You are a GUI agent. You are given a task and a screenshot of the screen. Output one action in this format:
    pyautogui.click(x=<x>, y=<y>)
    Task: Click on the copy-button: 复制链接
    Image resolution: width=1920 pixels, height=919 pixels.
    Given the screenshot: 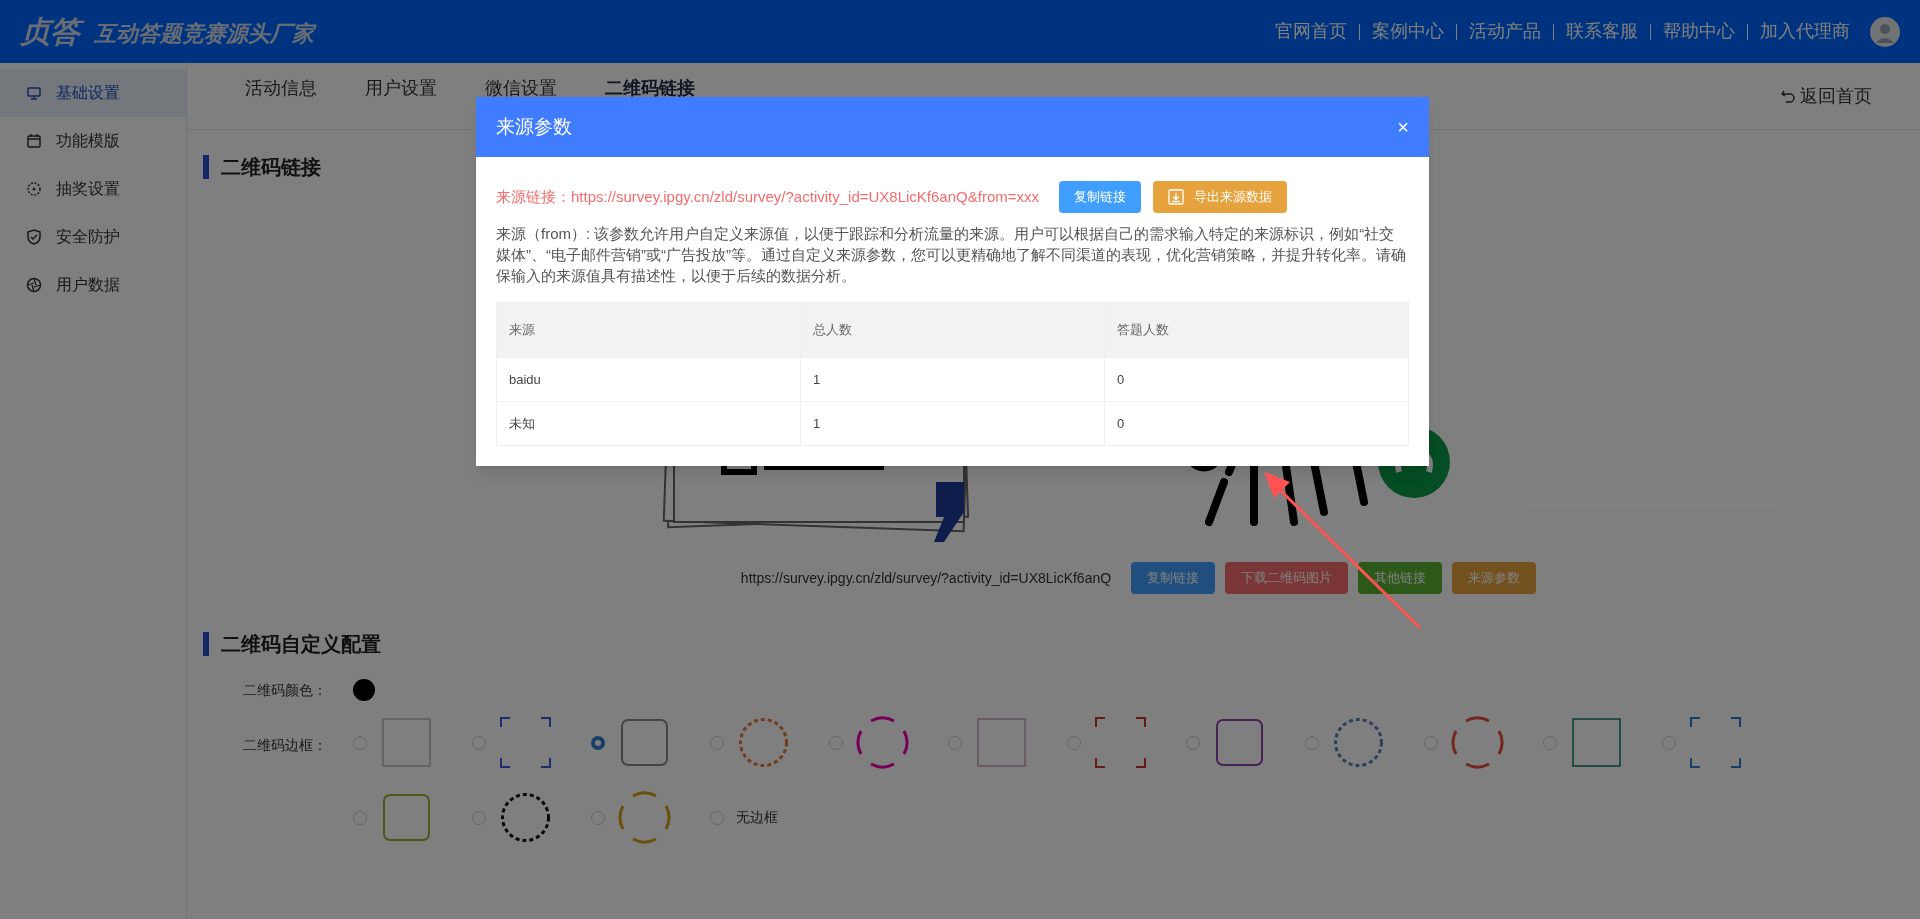 What is the action you would take?
    pyautogui.click(x=1100, y=197)
    